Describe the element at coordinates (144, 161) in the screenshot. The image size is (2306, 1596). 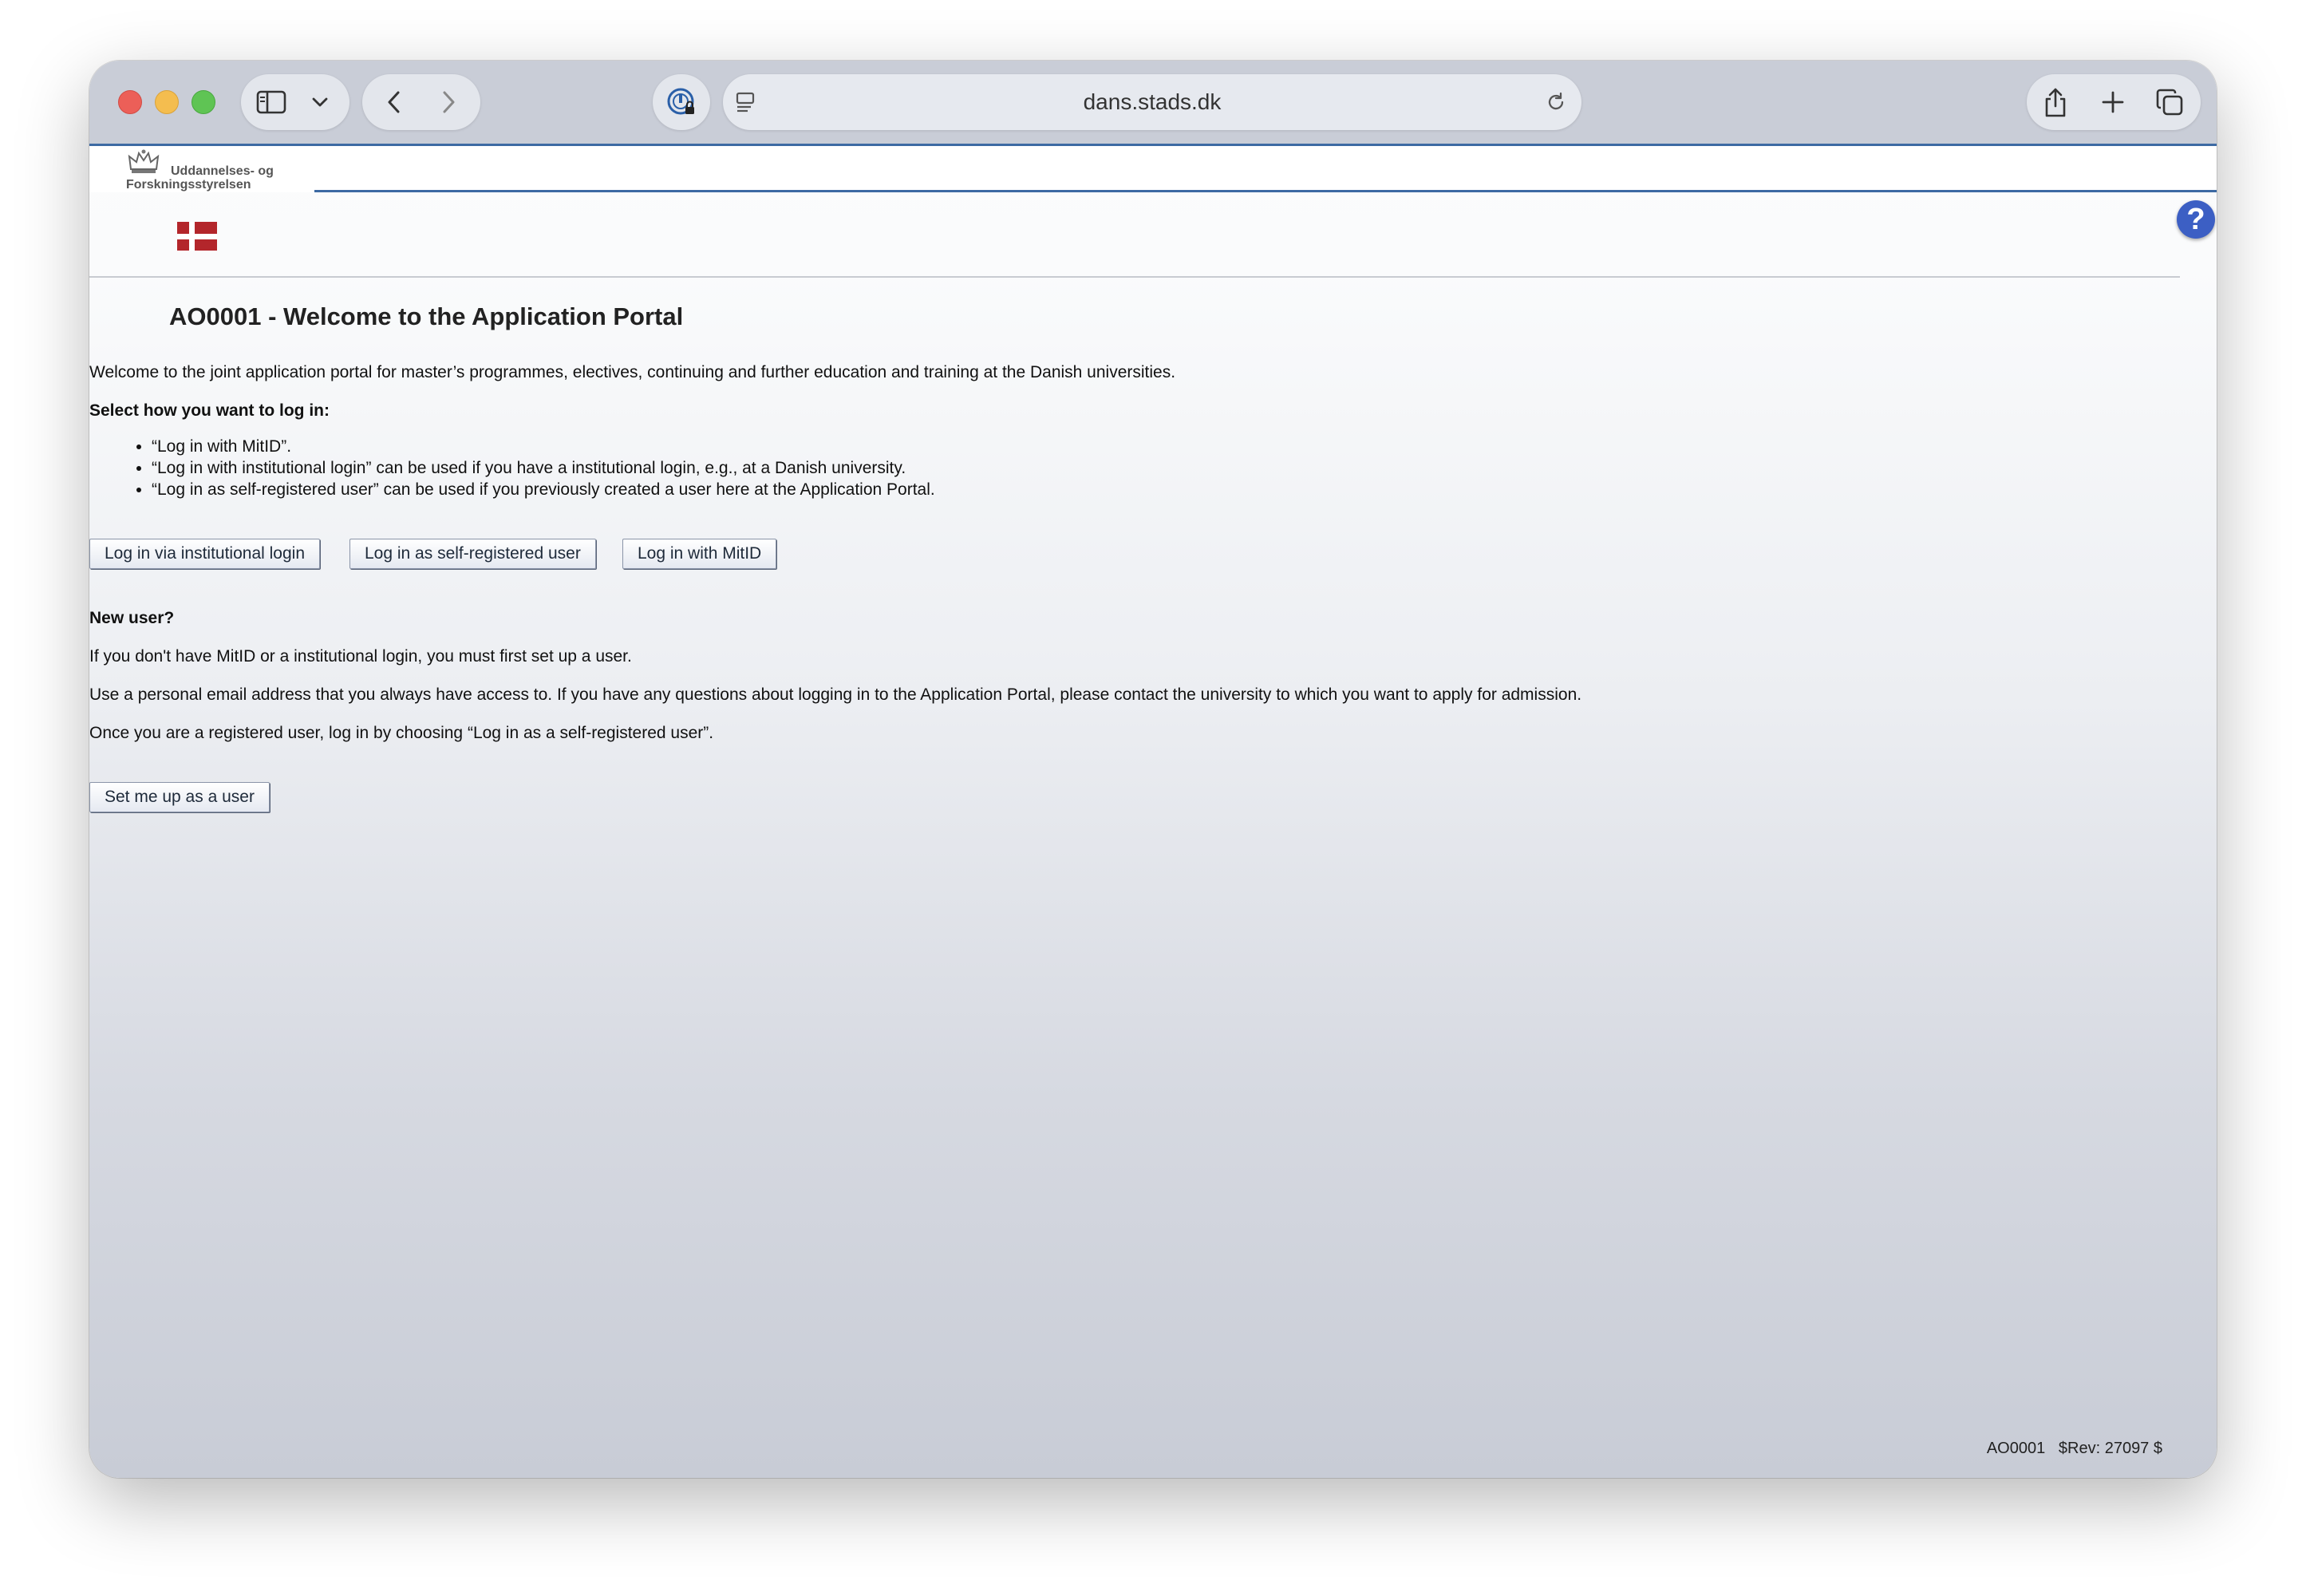
I see `crown-icon` at that location.